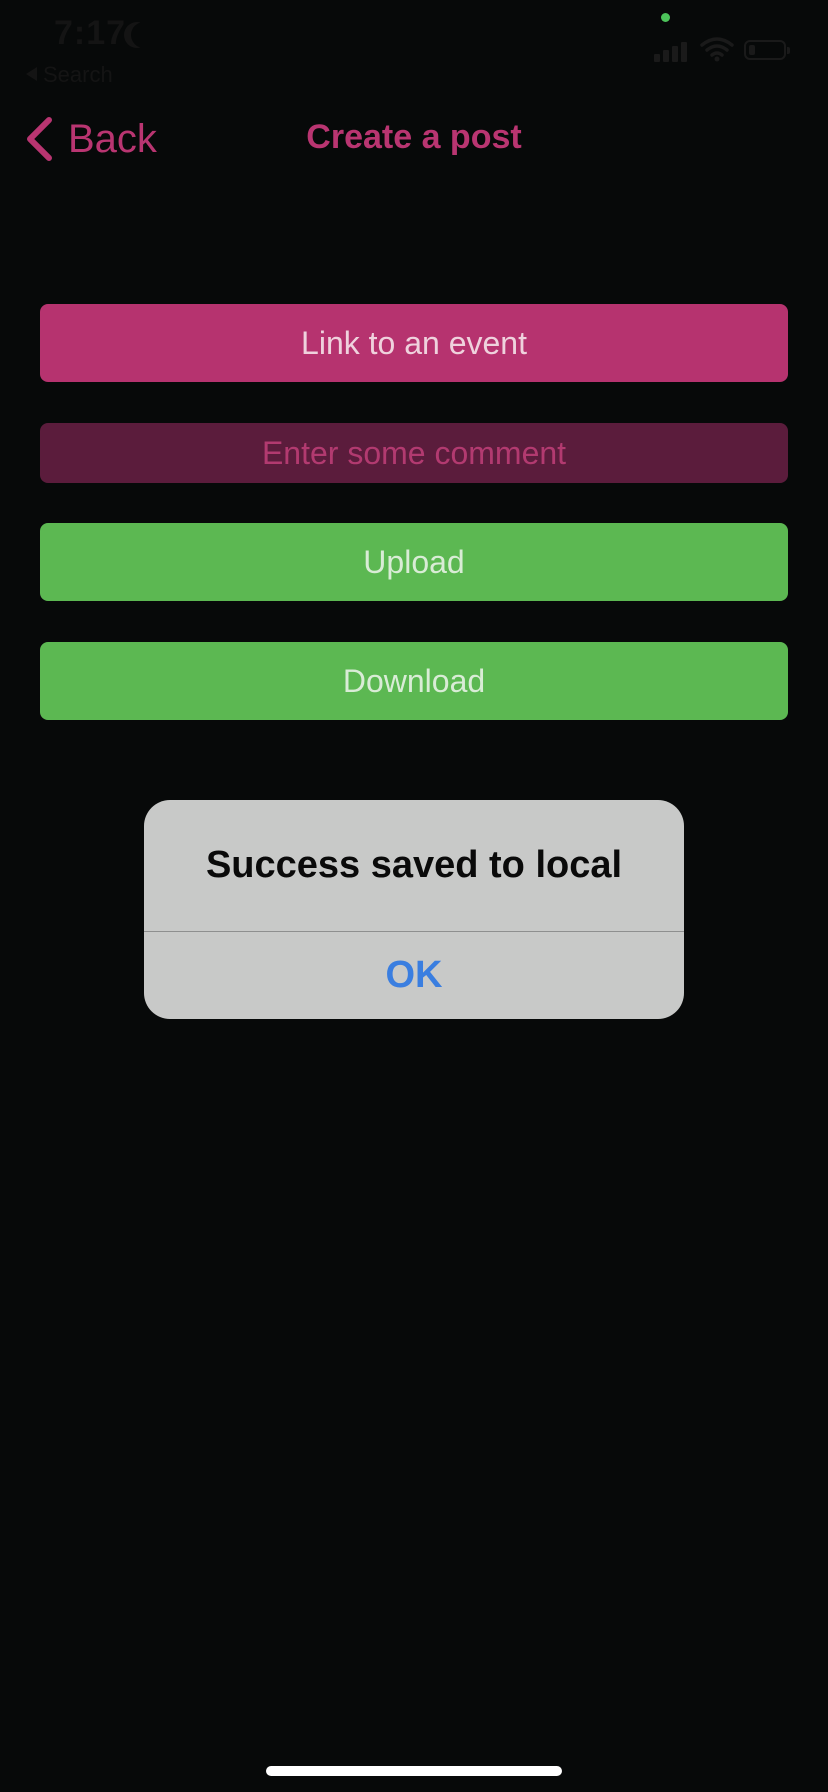 Image resolution: width=828 pixels, height=1792 pixels. Describe the element at coordinates (767, 50) in the screenshot. I see `battery-icon` at that location.